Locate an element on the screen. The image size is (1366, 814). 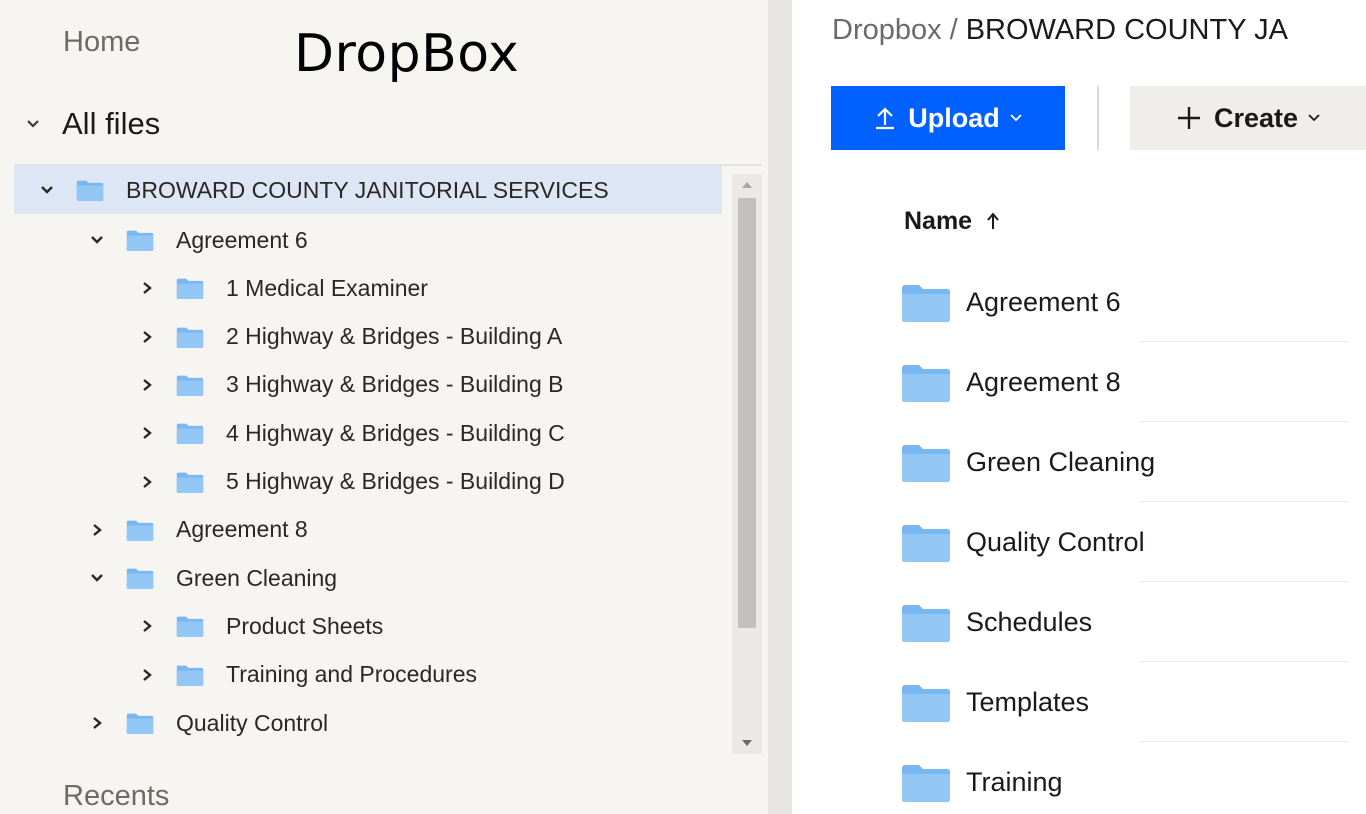
tree-item-label: Green Cleaning is located at coordinates (257, 577).